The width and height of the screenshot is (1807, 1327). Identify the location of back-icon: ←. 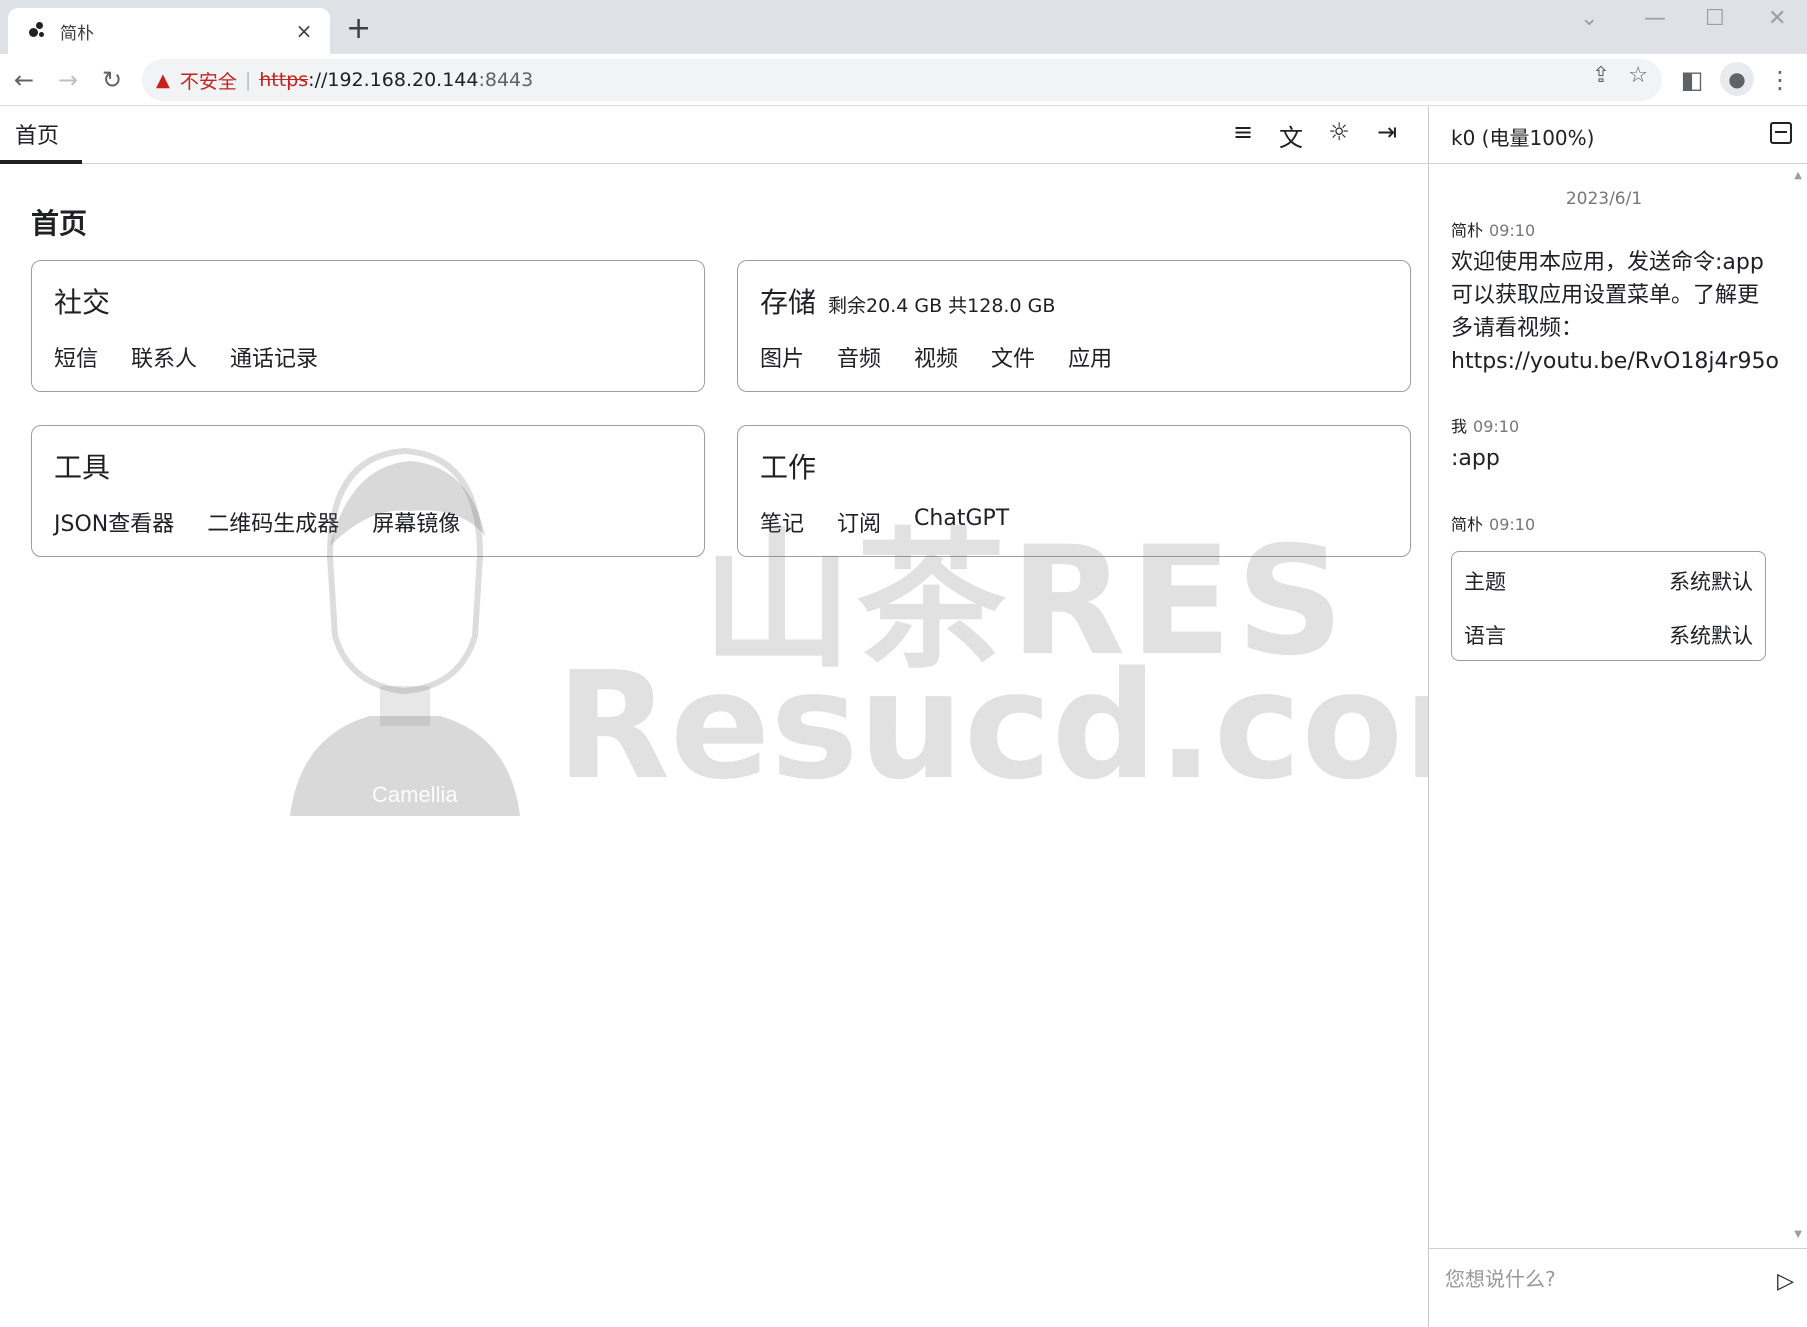
(24, 80).